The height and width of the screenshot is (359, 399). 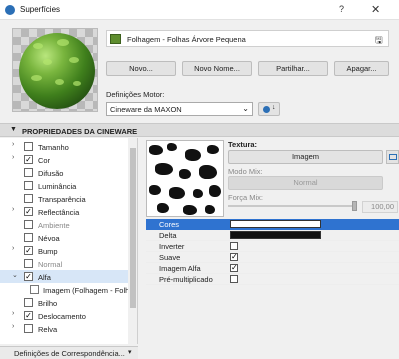 What do you see at coordinates (13, 129) in the screenshot?
I see `collapse-triangle-icon: ▼` at bounding box center [13, 129].